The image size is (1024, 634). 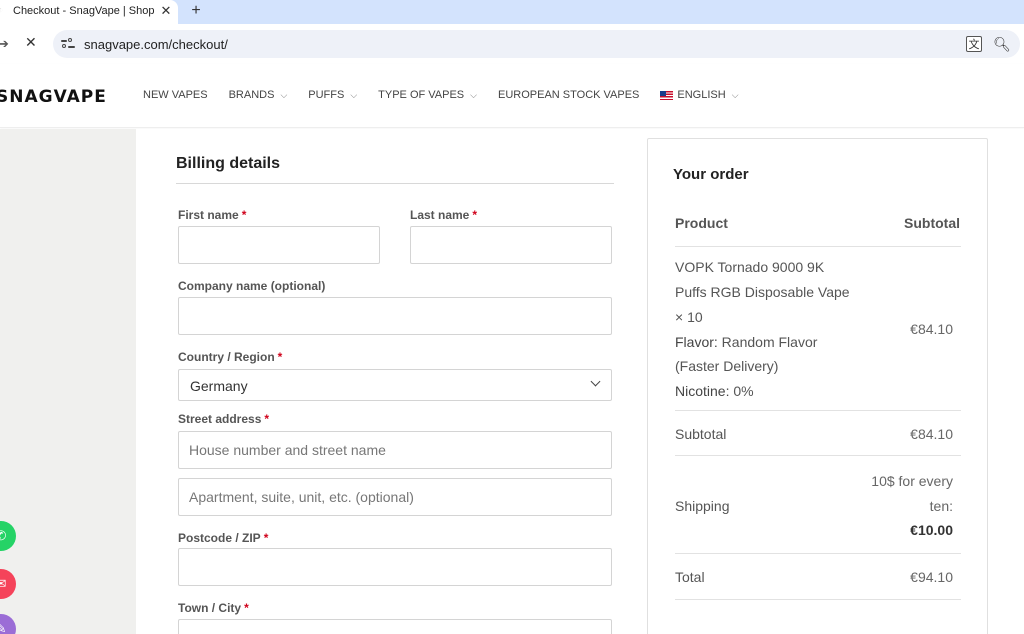 I want to click on first-name-input, so click(x=279, y=245).